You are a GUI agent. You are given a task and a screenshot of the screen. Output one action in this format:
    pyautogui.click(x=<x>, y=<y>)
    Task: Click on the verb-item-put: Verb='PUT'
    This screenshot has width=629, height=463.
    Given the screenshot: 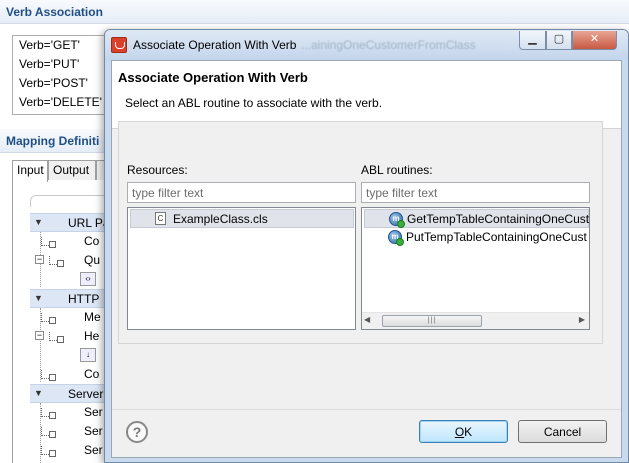 What is the action you would take?
    pyautogui.click(x=62, y=64)
    